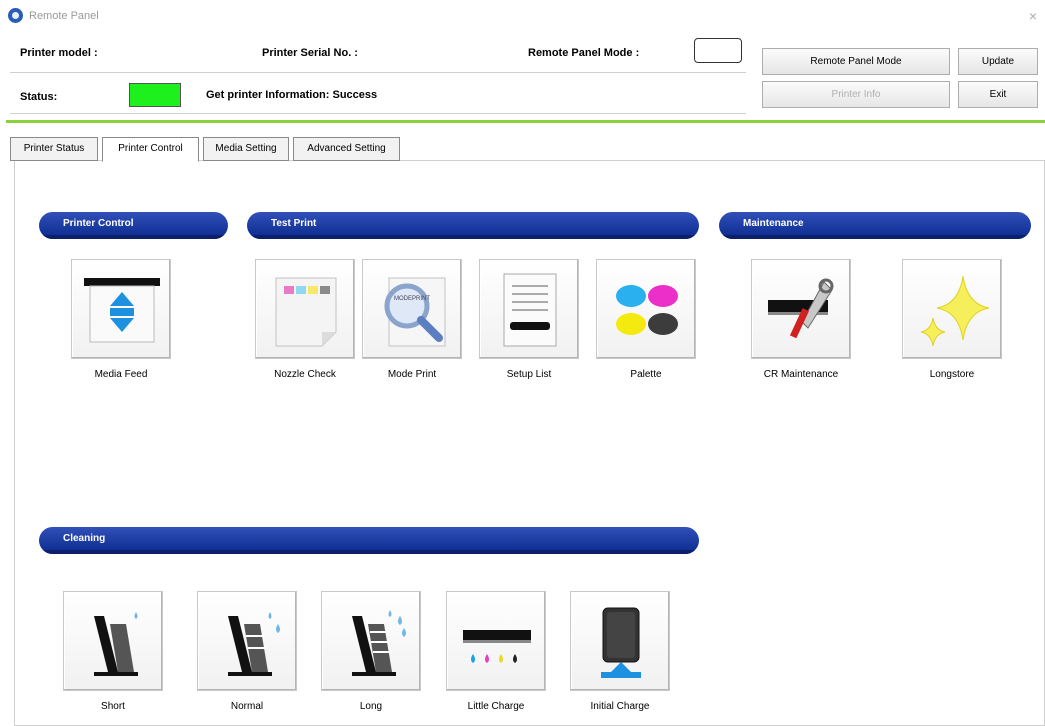 The height and width of the screenshot is (726, 1045). Describe the element at coordinates (801, 374) in the screenshot. I see `cr-maintenance-caption: CR Maintenance` at that location.